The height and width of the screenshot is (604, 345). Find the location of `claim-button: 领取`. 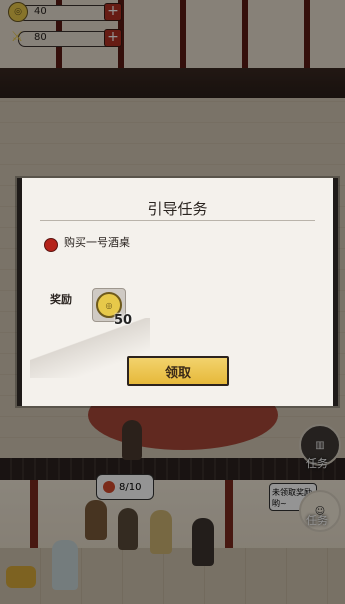

claim-button: 领取 is located at coordinates (178, 371).